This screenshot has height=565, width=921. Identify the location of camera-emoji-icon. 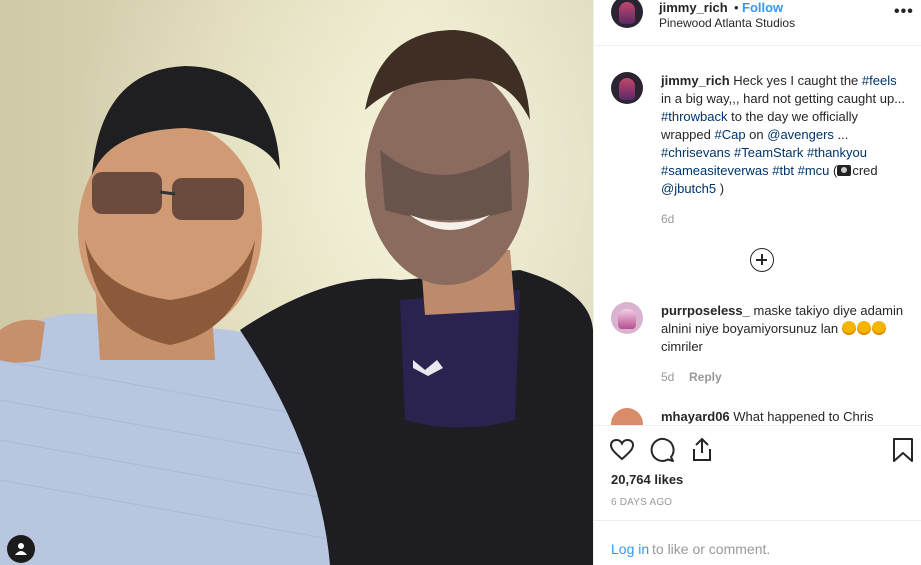
(844, 170).